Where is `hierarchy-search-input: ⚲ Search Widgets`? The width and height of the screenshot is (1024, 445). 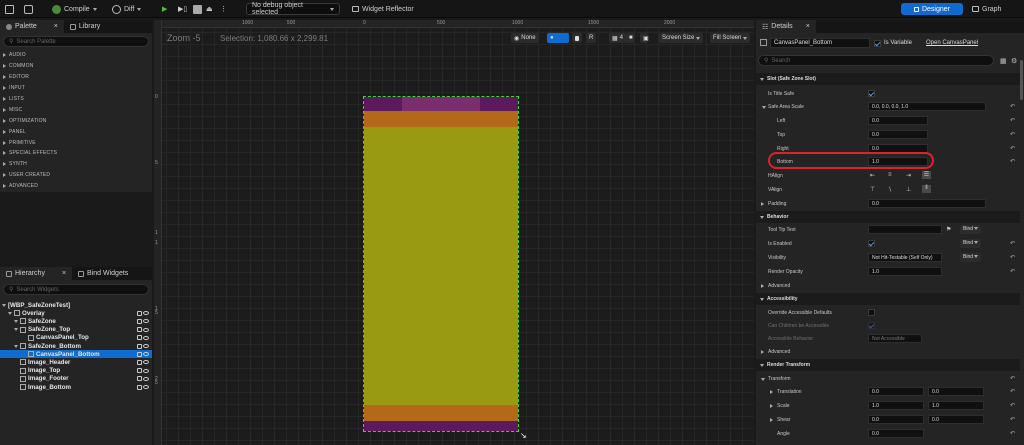
hierarchy-search-input: ⚲ Search Widgets is located at coordinates (76, 289).